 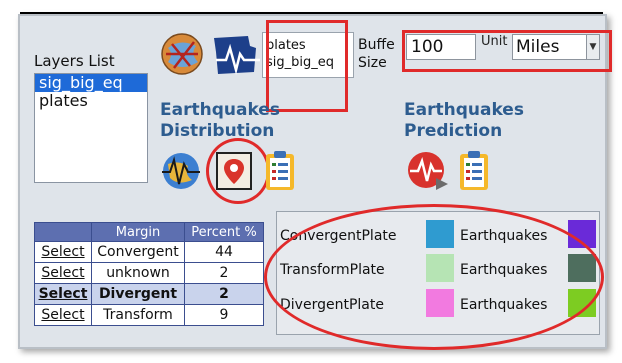 What do you see at coordinates (376, 54) in the screenshot?
I see `buffer-size-label: Buffe Size` at bounding box center [376, 54].